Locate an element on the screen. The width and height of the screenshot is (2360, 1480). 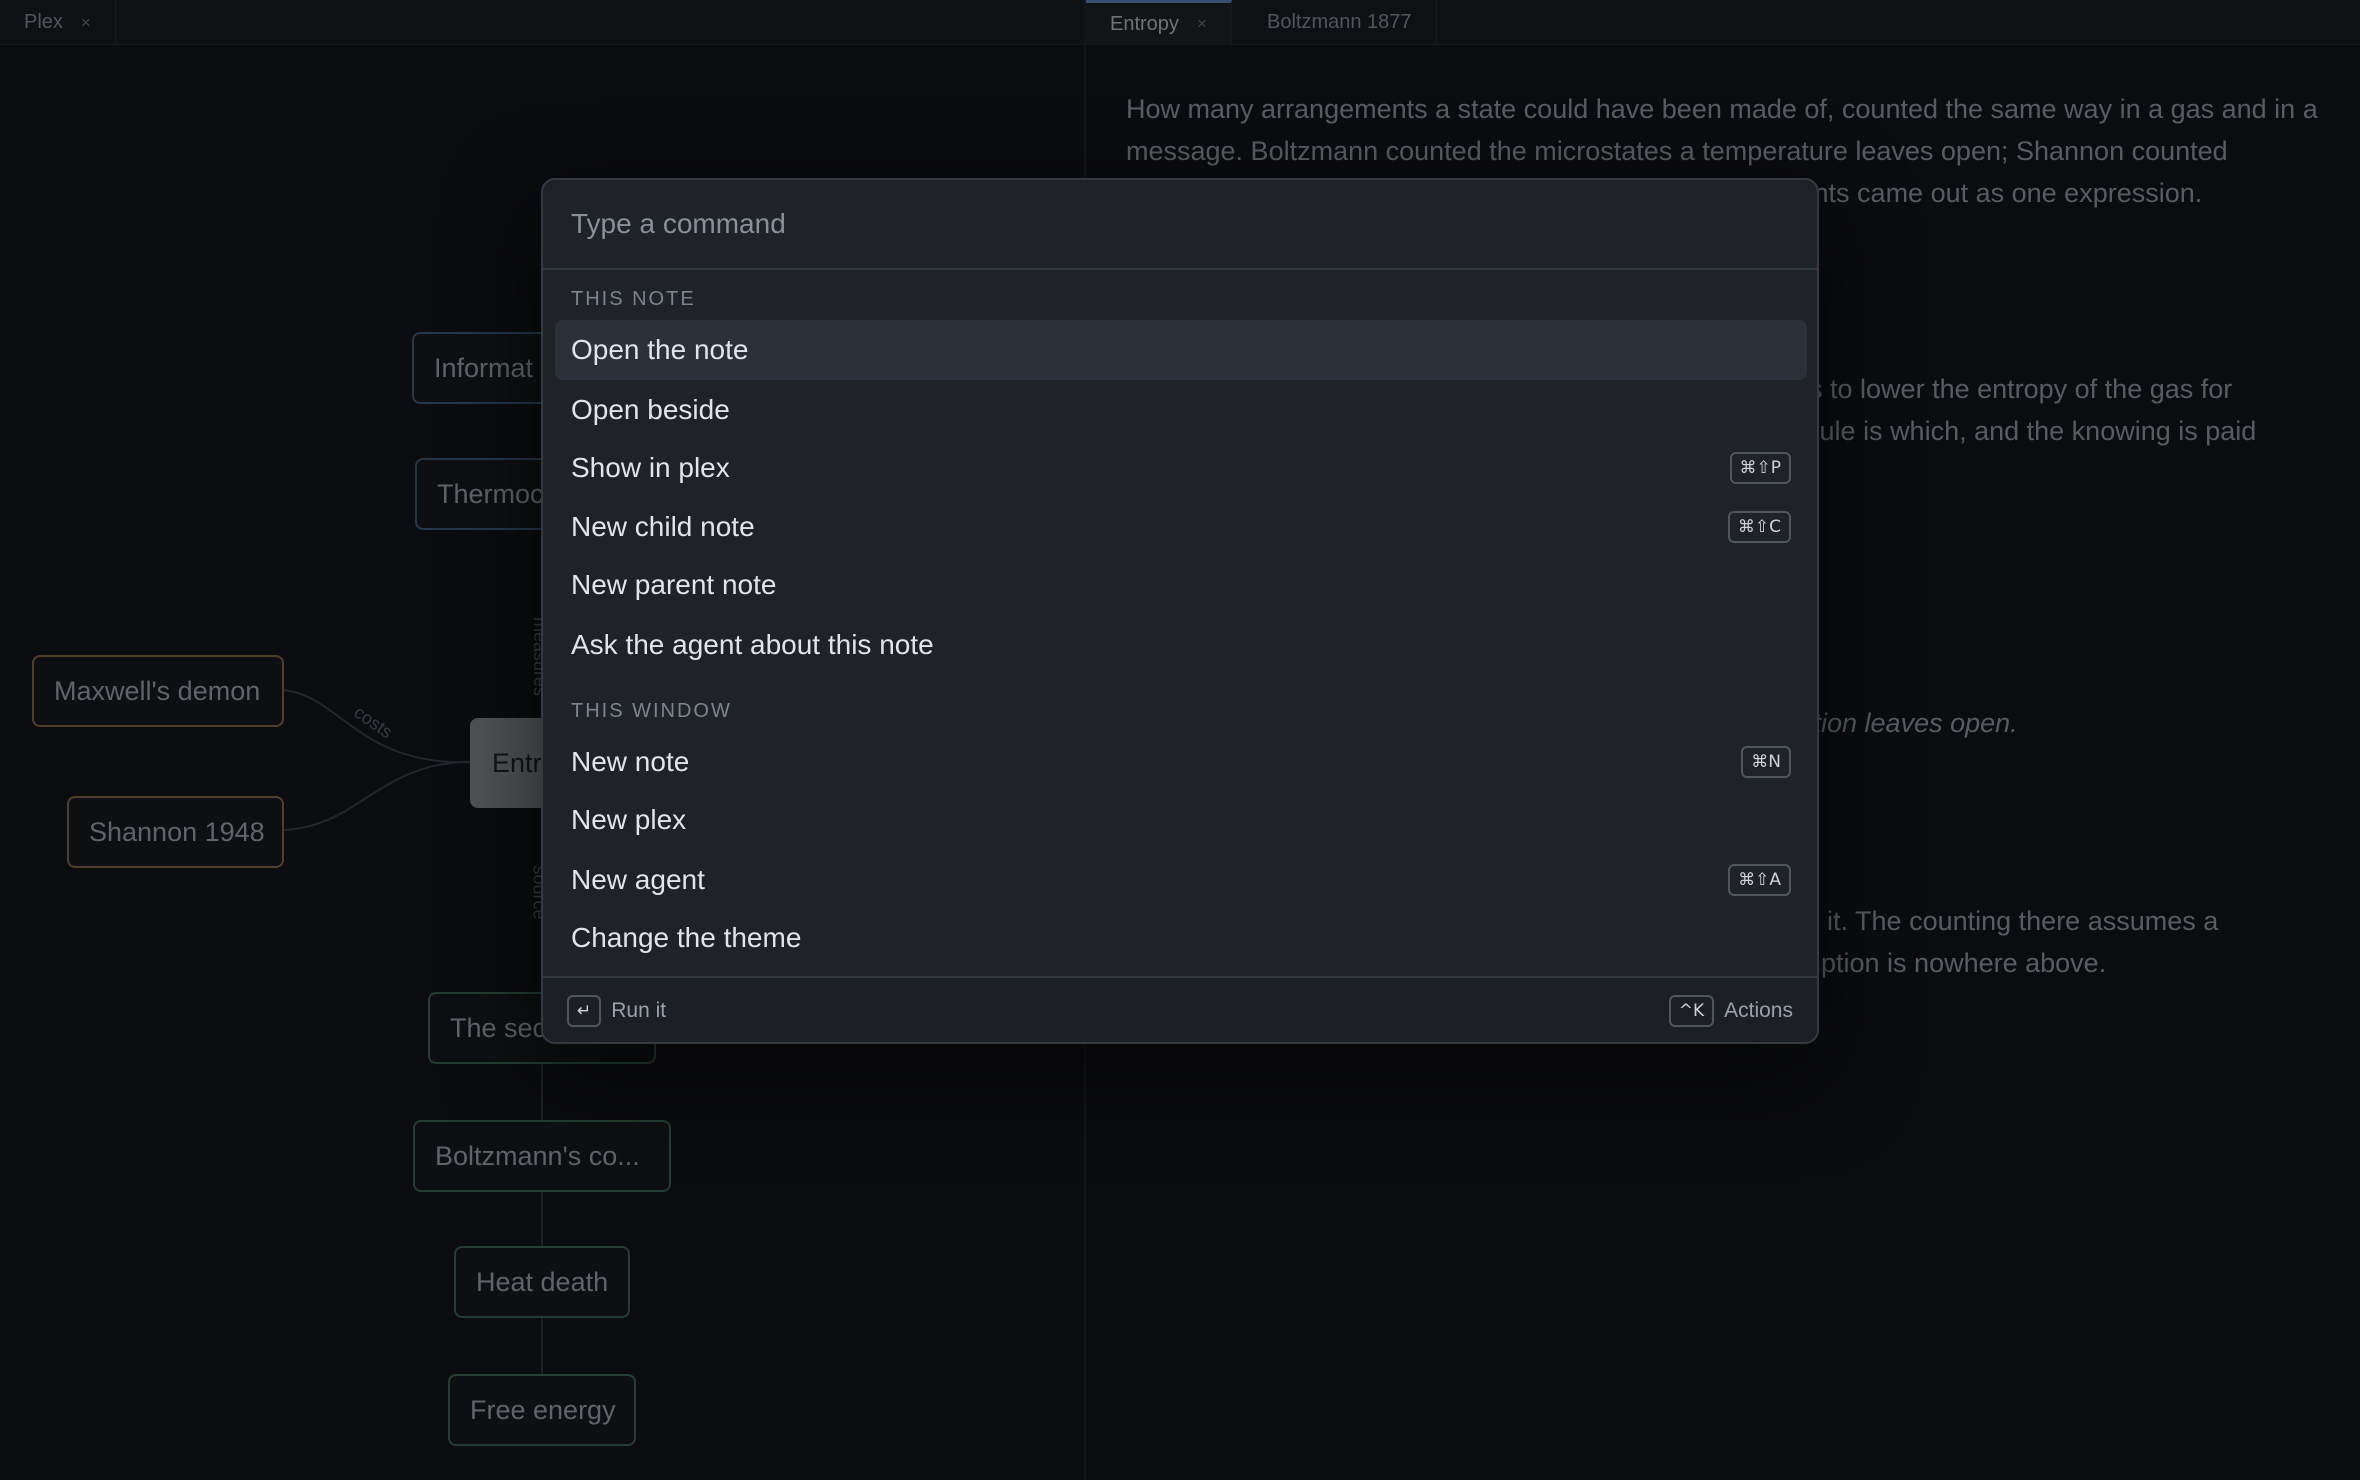
command-input is located at coordinates (1180, 225).